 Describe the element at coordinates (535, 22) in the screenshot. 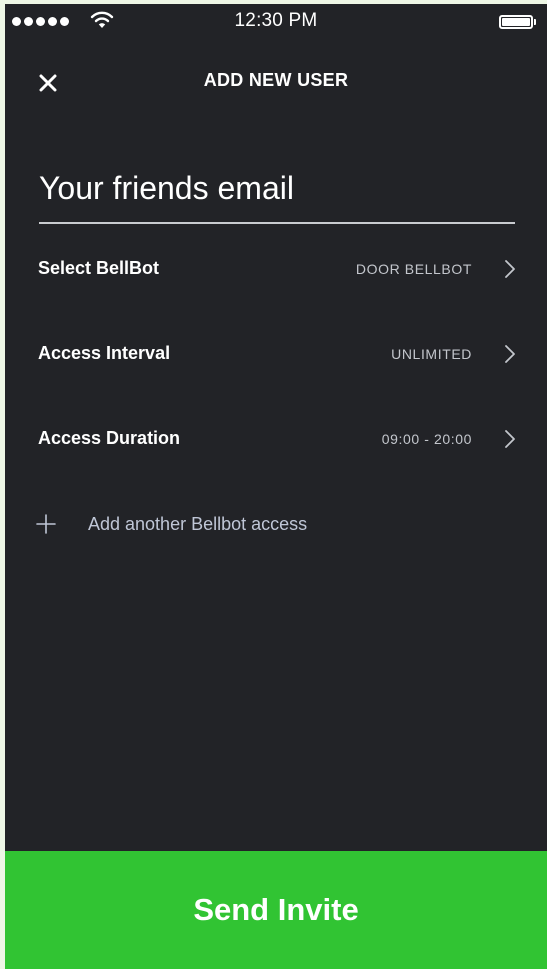

I see `battery-tip` at that location.